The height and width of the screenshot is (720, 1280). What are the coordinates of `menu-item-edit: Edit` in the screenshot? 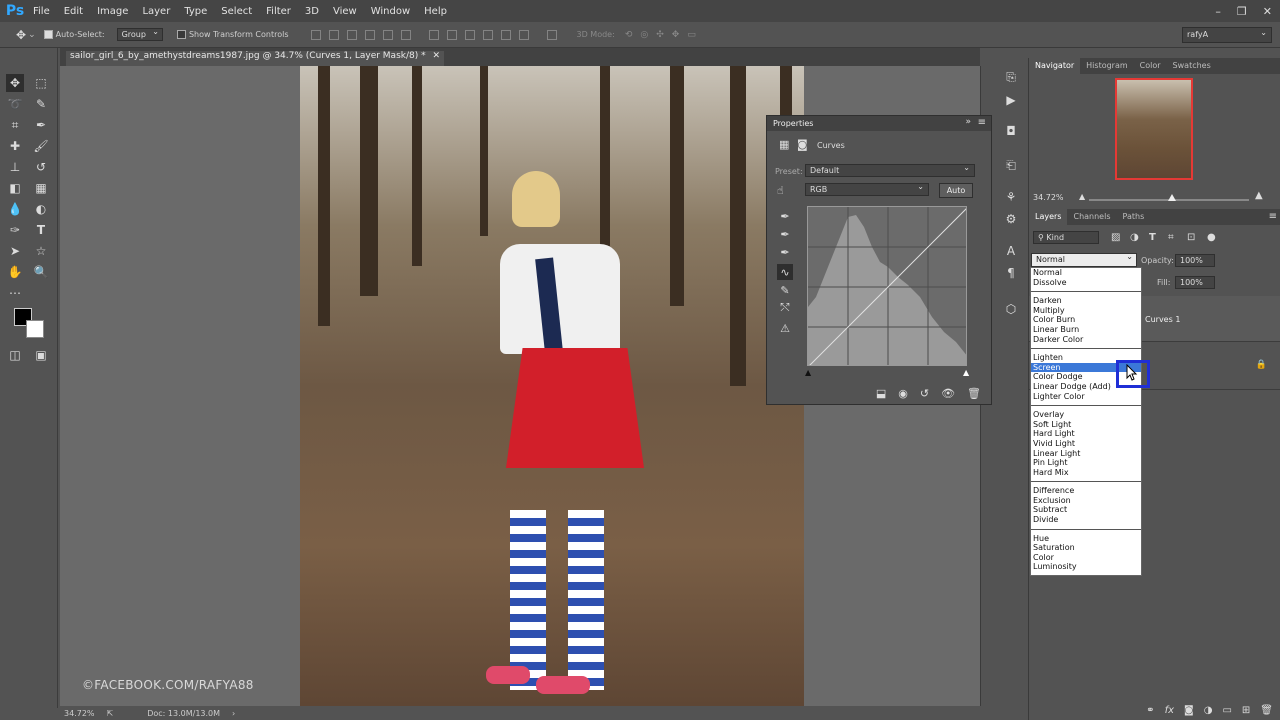 It's located at (73, 11).